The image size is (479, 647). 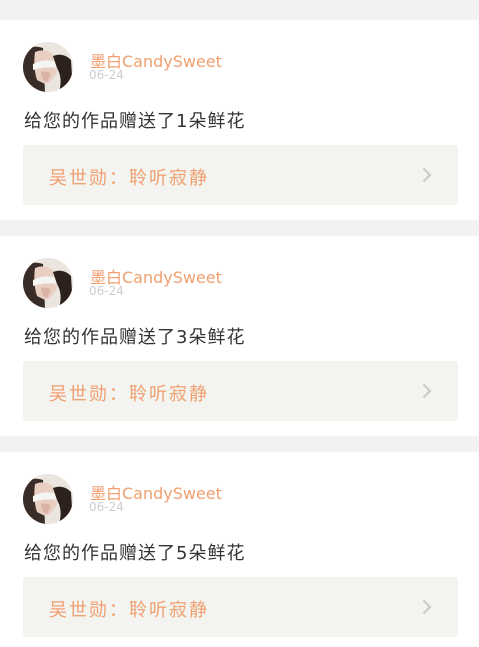 I want to click on gift-message: 给您的作品赠送了1朵鲜花, so click(x=135, y=121).